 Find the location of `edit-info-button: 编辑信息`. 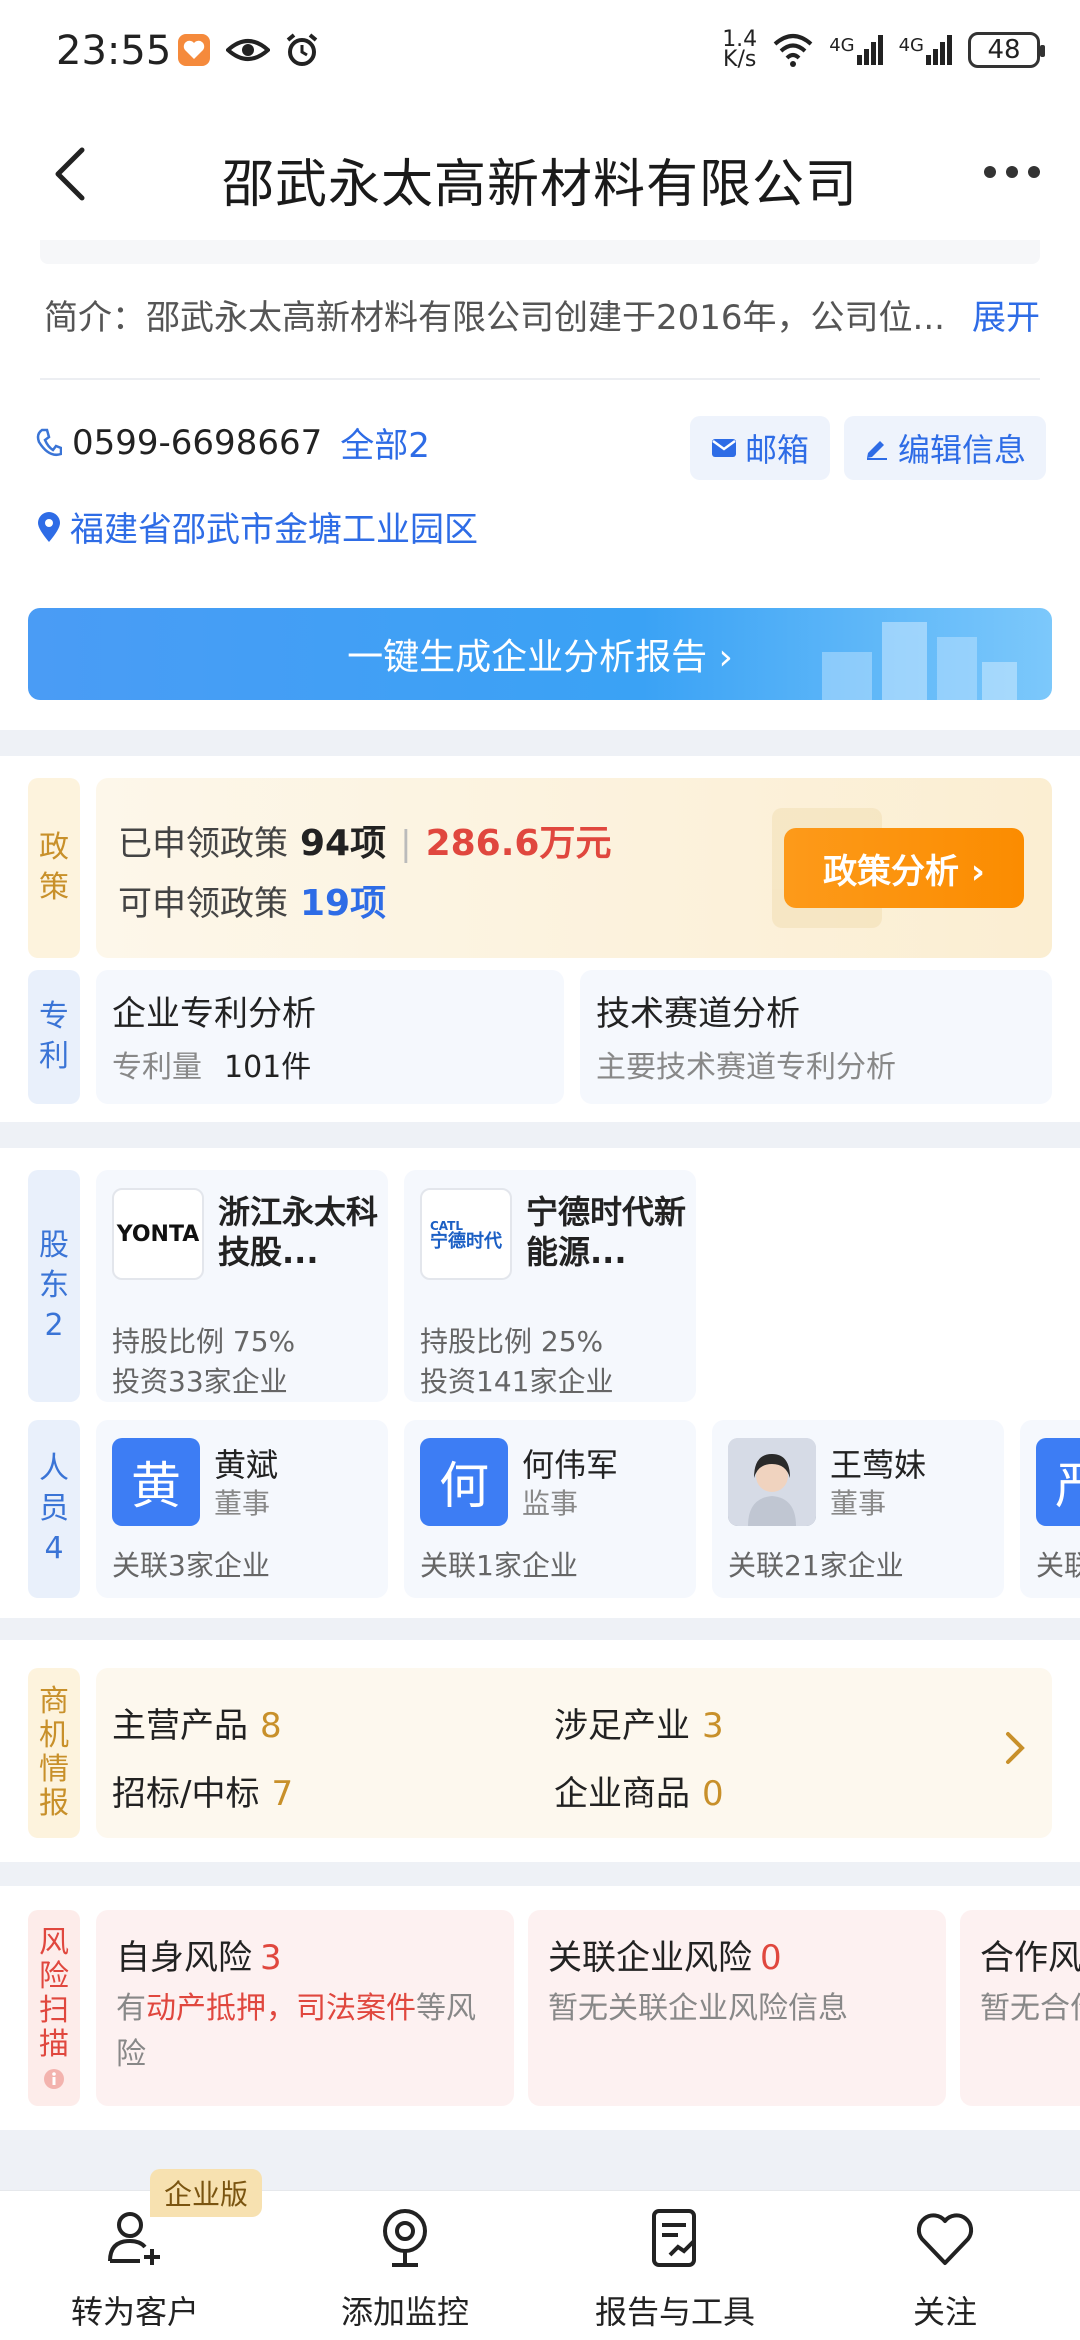

edit-info-button: 编辑信息 is located at coordinates (945, 448).